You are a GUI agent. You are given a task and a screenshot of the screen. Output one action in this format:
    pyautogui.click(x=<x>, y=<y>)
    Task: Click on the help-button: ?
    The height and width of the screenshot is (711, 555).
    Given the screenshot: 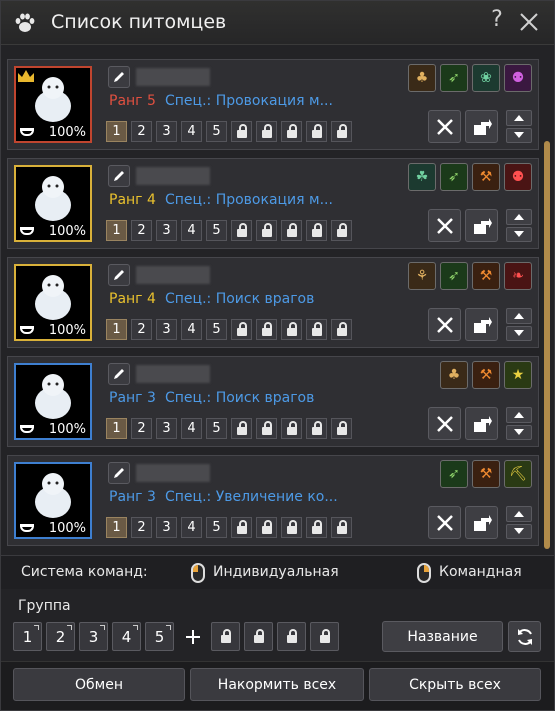 What is the action you would take?
    pyautogui.click(x=497, y=19)
    